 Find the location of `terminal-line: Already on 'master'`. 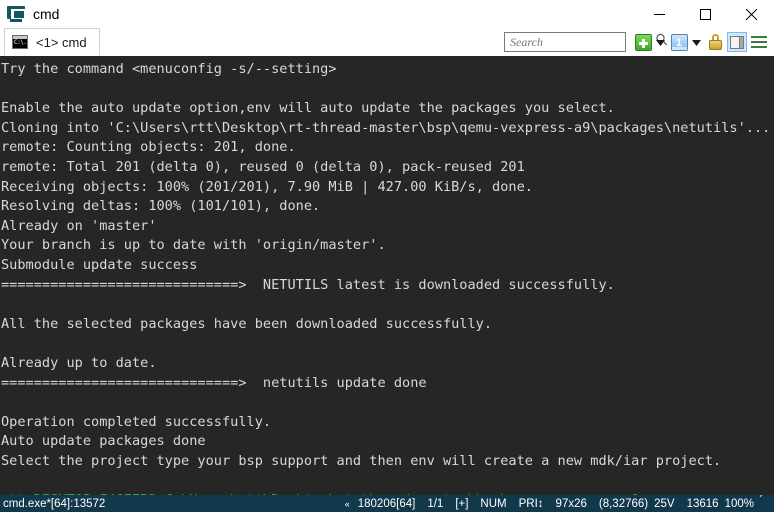

terminal-line: Already on 'master' is located at coordinates (387, 227).